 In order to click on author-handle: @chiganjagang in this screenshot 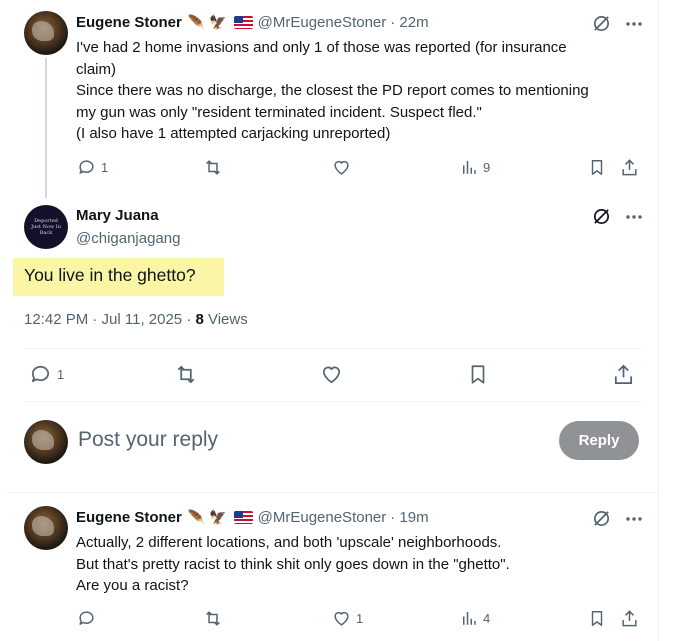, I will do `click(128, 238)`.